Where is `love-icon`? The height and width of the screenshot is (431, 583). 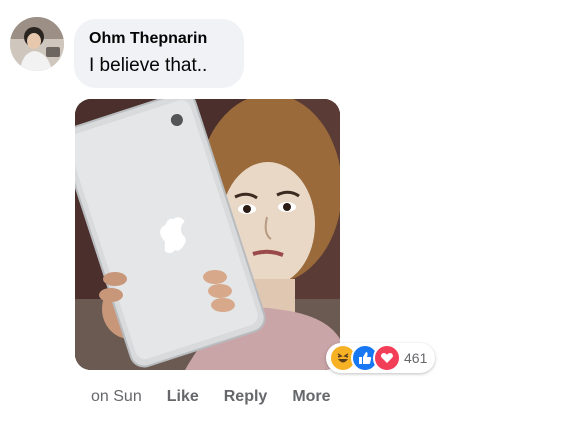
love-icon is located at coordinates (387, 358).